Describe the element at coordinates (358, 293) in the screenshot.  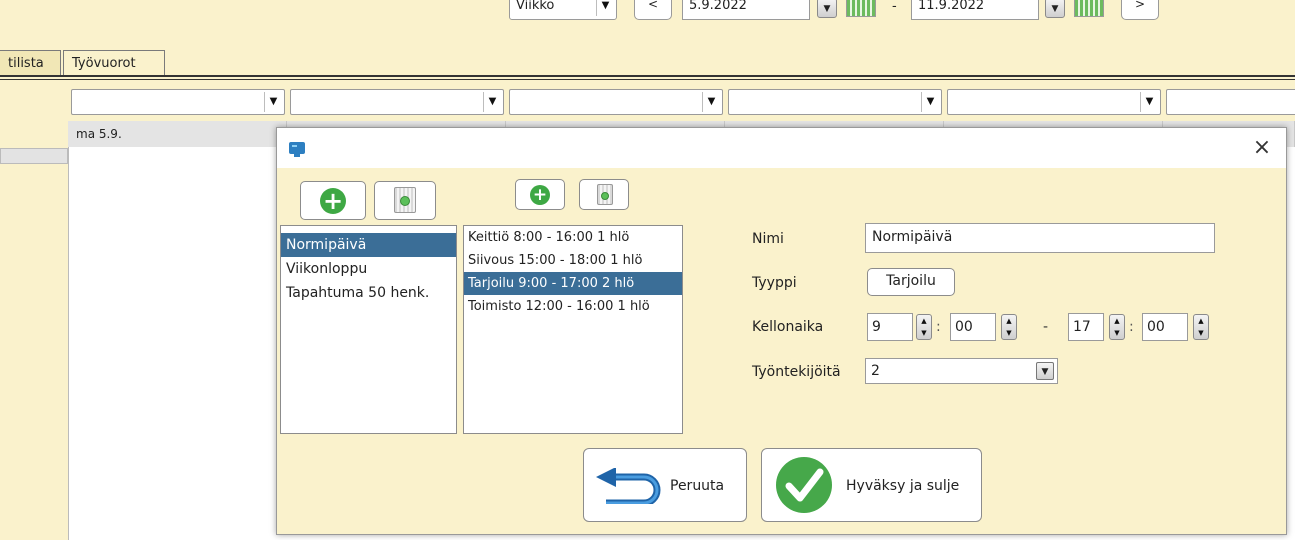
I see `list-item-label: Tapahtuma 50 henk.` at that location.